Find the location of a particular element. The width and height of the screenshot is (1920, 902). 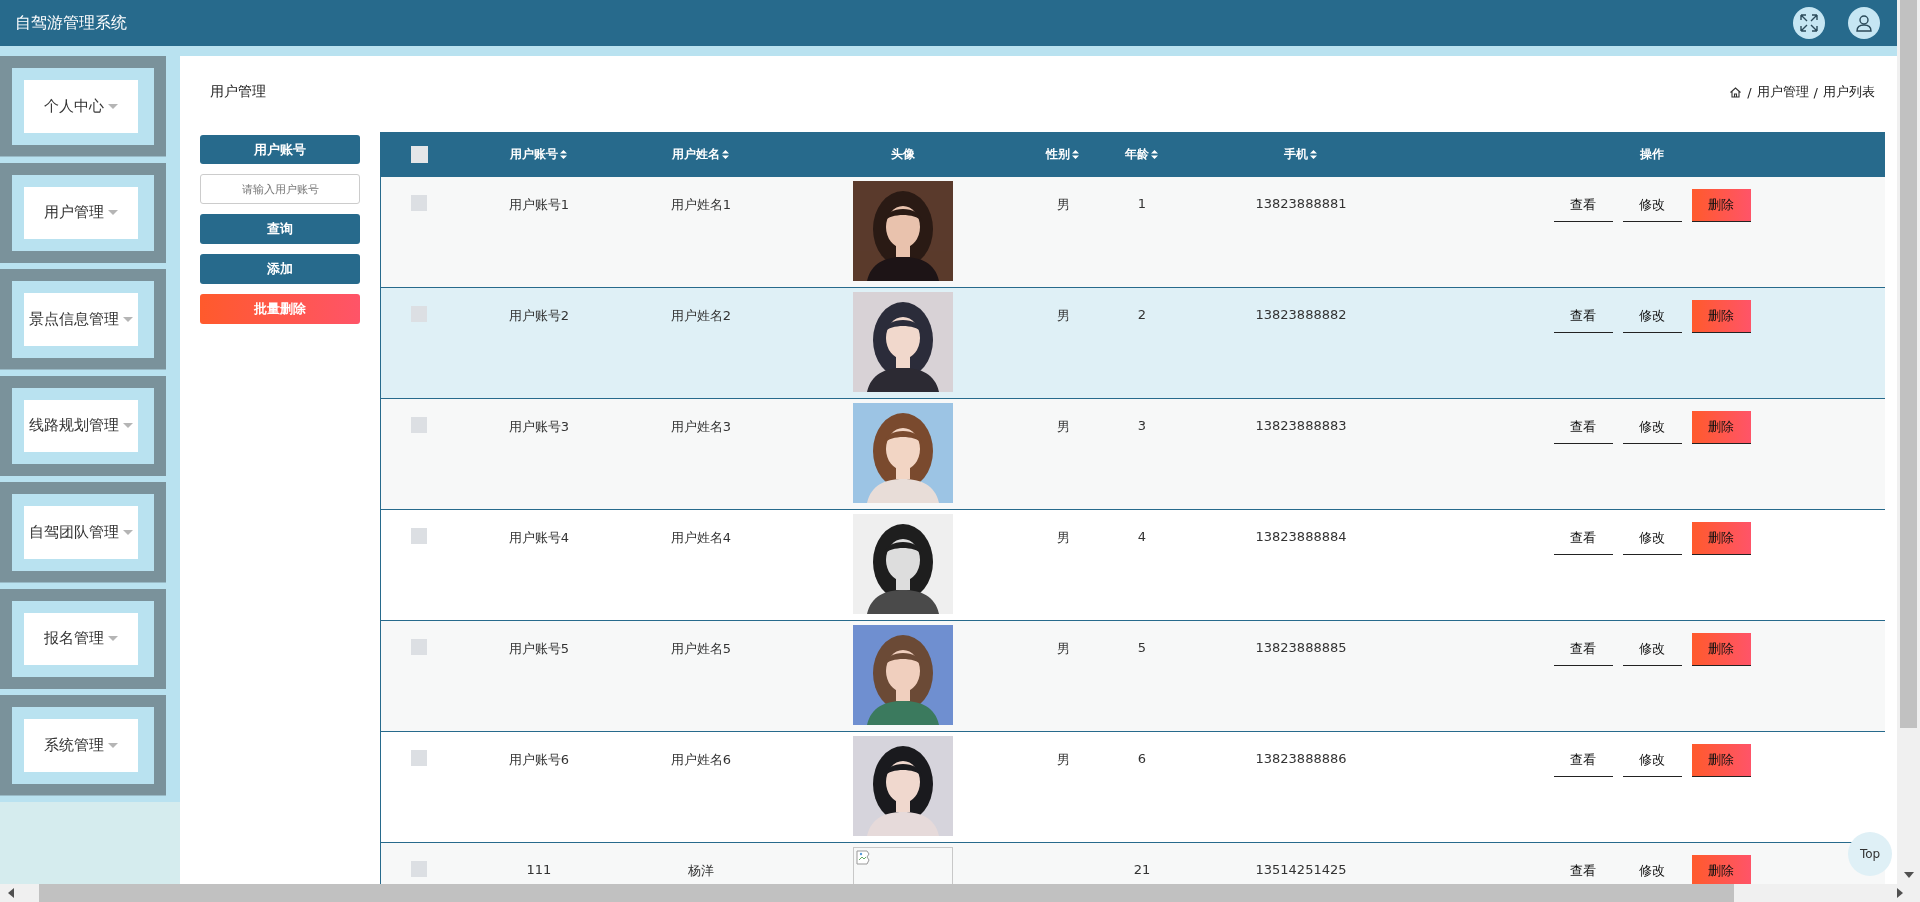

fullscreen-icon is located at coordinates (1809, 23).